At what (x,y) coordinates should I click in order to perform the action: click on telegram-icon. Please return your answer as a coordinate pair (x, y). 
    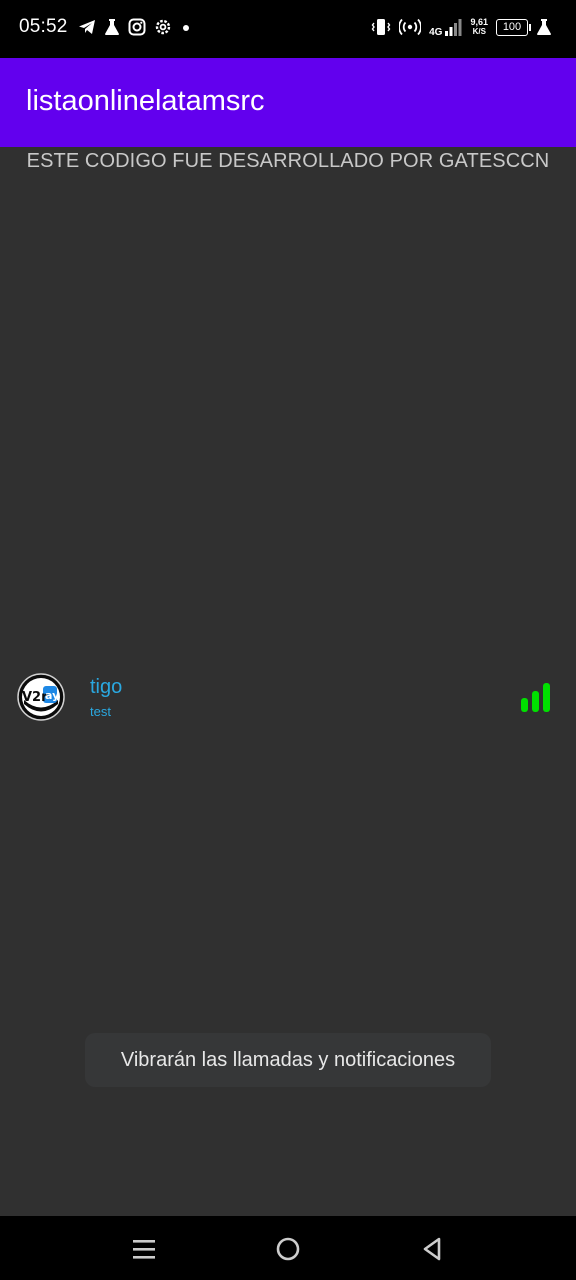
    Looking at the image, I should click on (87, 27).